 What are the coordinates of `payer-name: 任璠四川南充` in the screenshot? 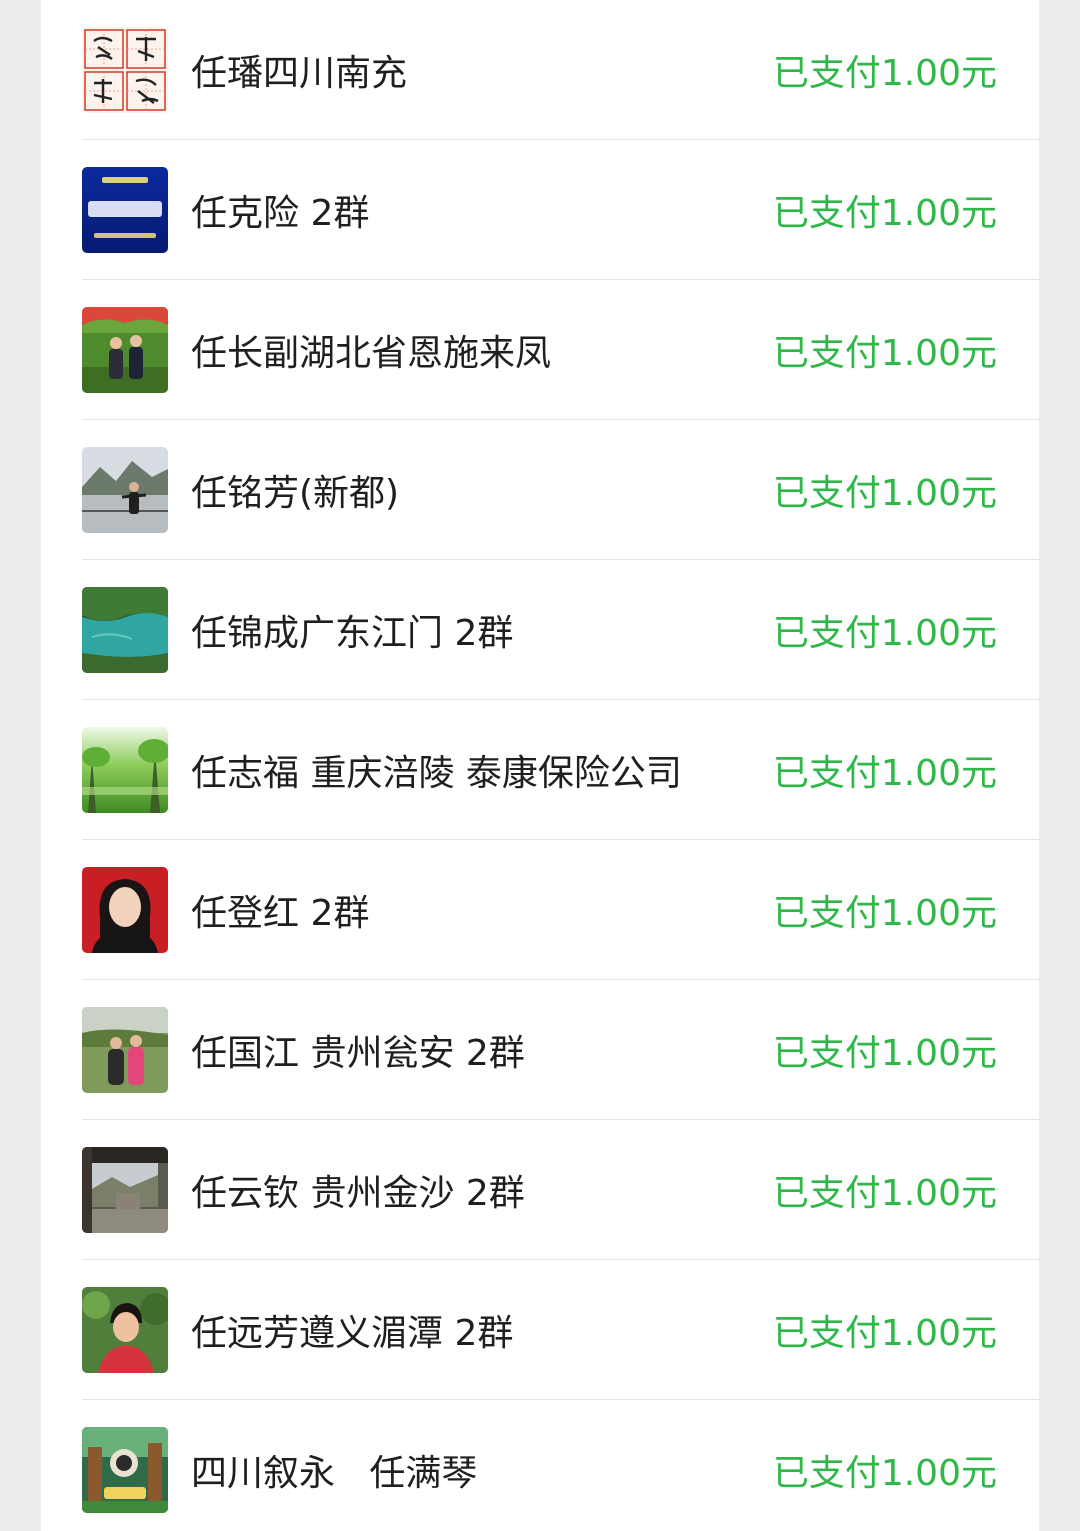 It's located at (299, 73).